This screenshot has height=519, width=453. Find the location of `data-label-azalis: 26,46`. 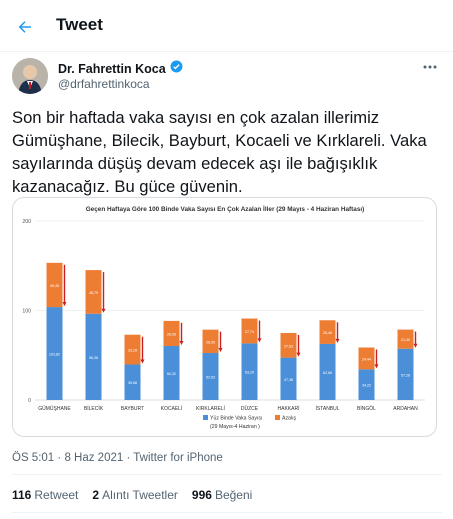

data-label-azalis: 26,46 is located at coordinates (327, 333).